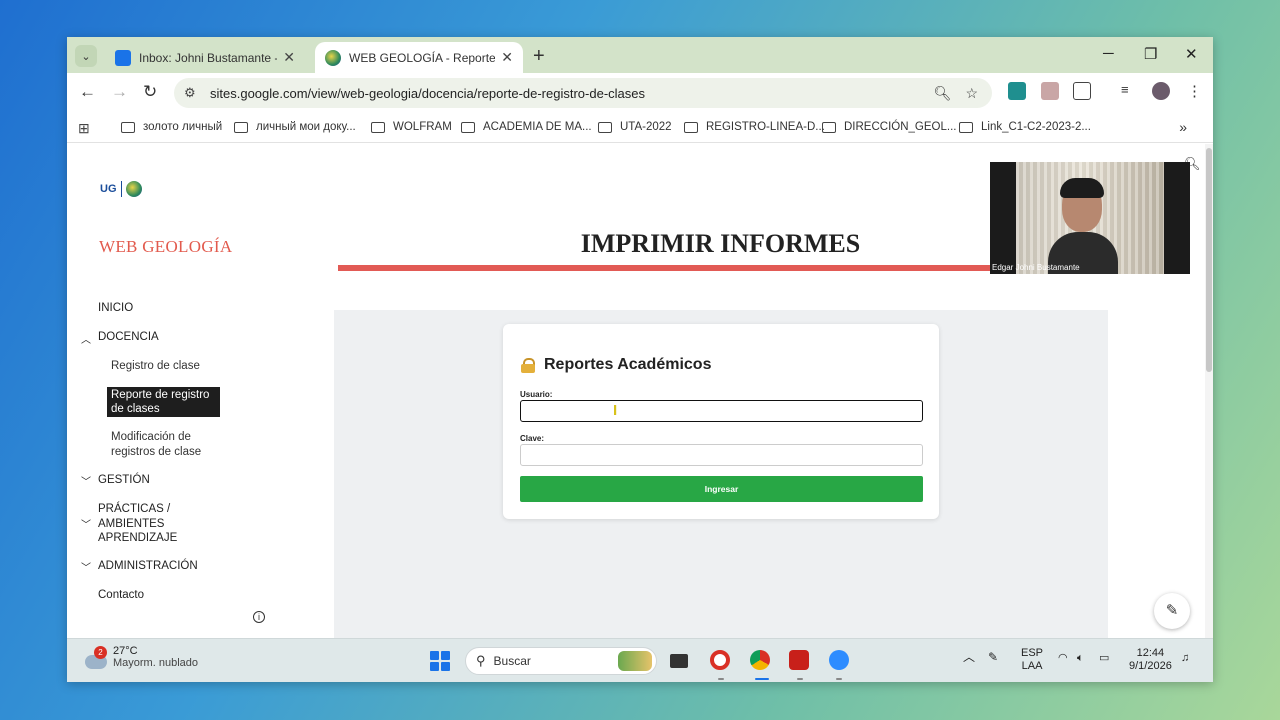 This screenshot has height=720, width=1280. Describe the element at coordinates (1082, 91) in the screenshot. I see `extensions-puzzle-icon` at that location.